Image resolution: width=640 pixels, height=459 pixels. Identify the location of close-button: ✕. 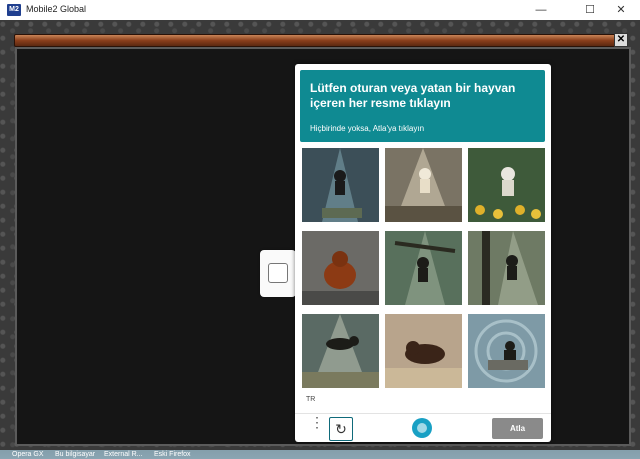
(621, 10).